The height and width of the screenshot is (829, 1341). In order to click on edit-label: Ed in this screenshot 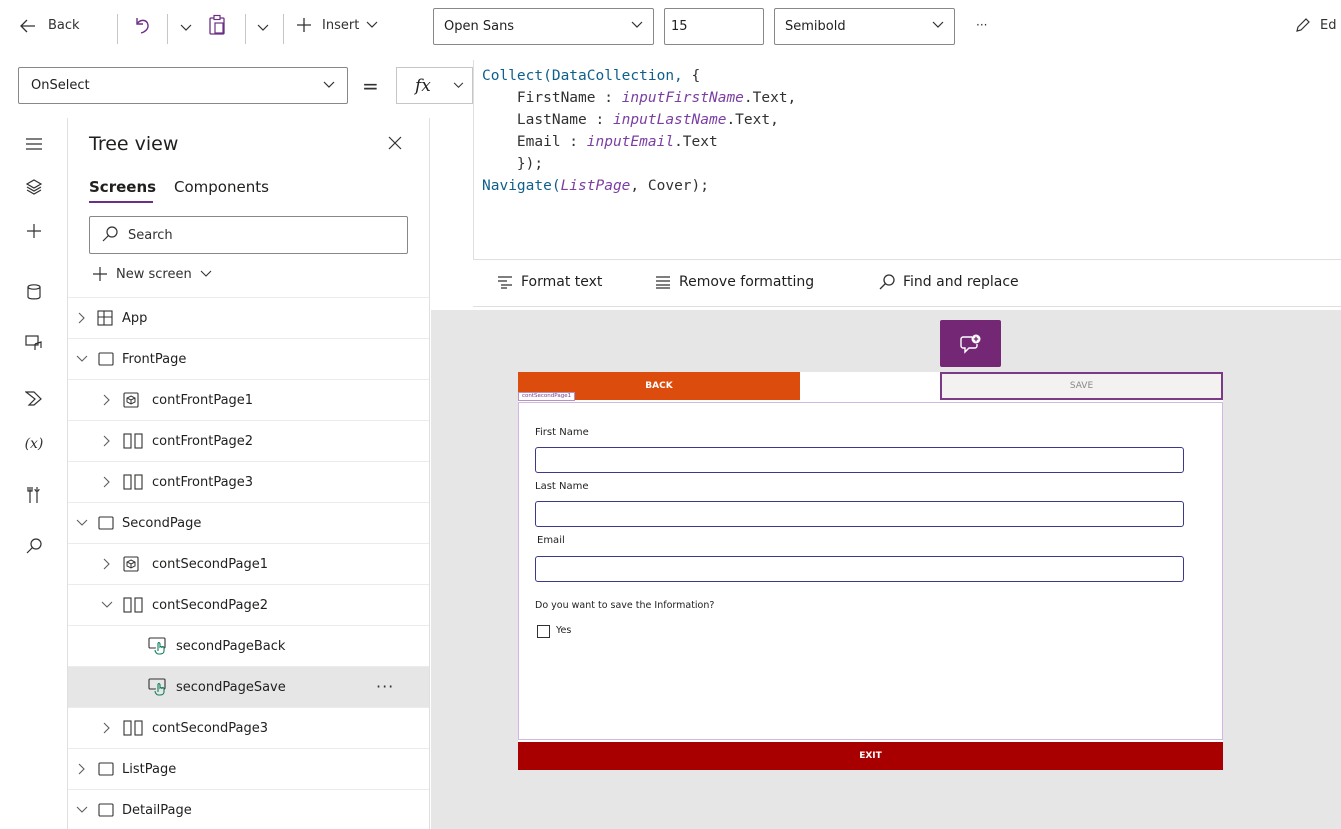, I will do `click(1328, 25)`.